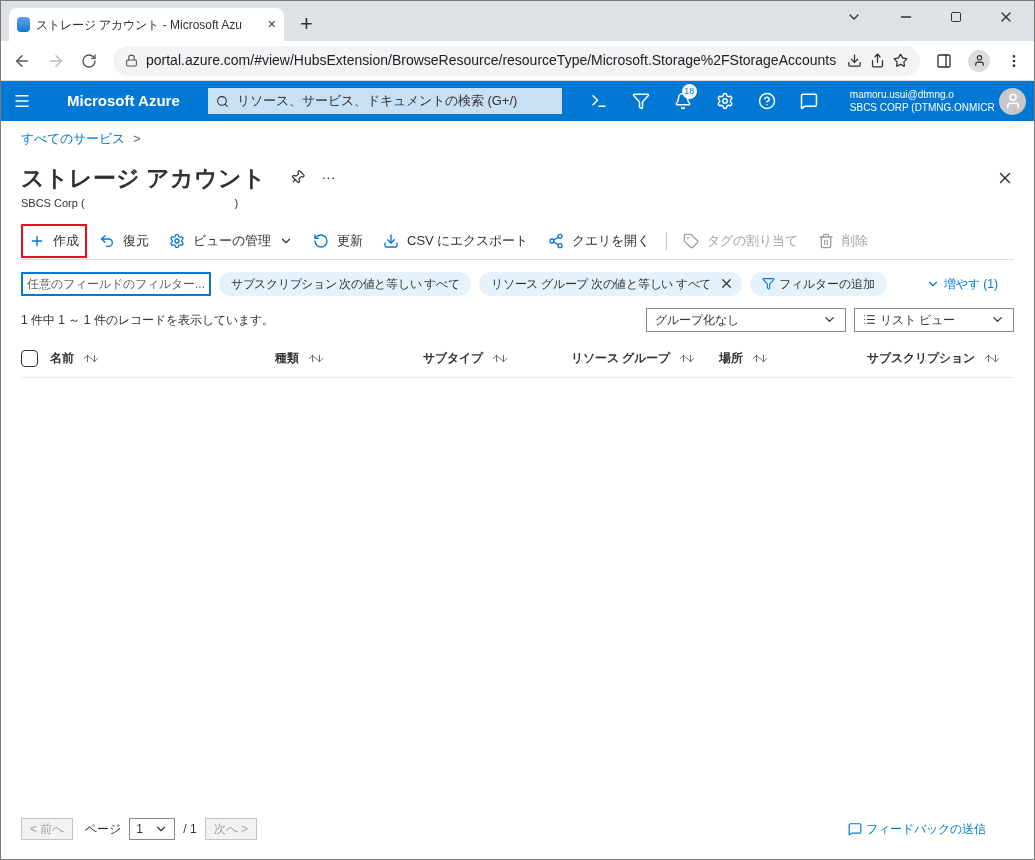 This screenshot has width=1035, height=860. Describe the element at coordinates (746, 319) in the screenshot. I see `grouping-dropdown: グループ化なし` at that location.